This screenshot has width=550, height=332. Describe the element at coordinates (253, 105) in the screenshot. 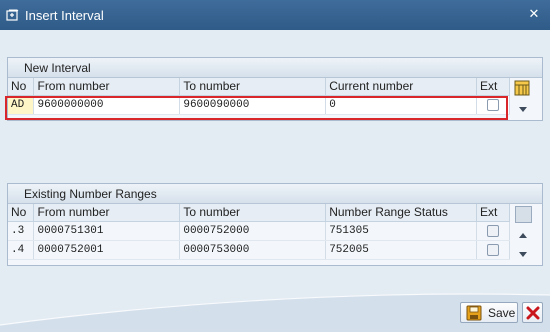

I see `to-number-field: 9600090000` at that location.